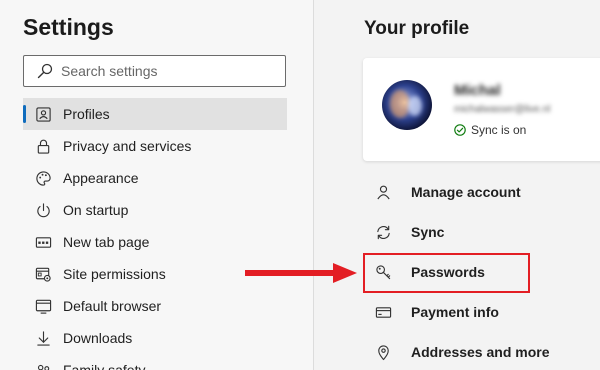  Describe the element at coordinates (383, 232) in the screenshot. I see `sync-icon` at that location.